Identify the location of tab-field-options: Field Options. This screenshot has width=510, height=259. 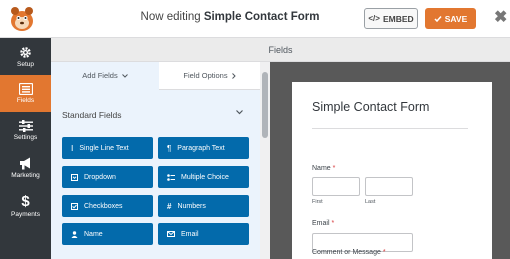
(209, 76).